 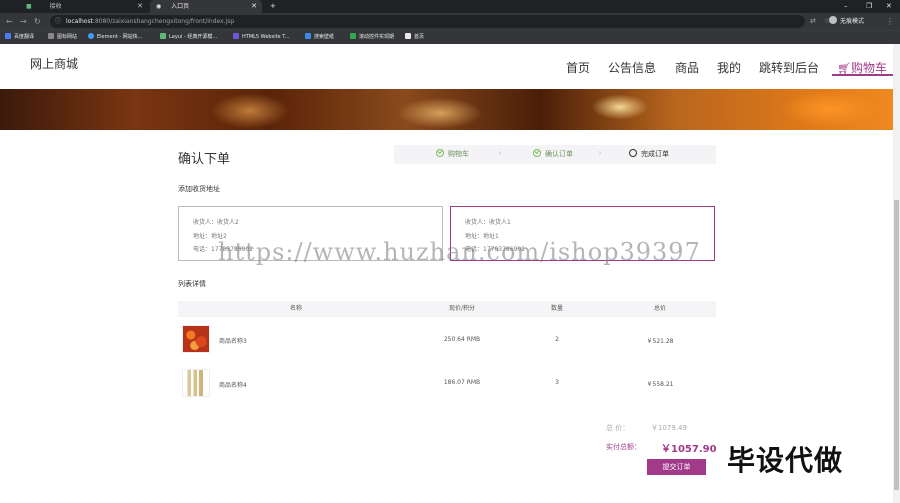 What do you see at coordinates (84, 6) in the screenshot?
I see `browser-tab-2: ■ 接收 ✕` at bounding box center [84, 6].